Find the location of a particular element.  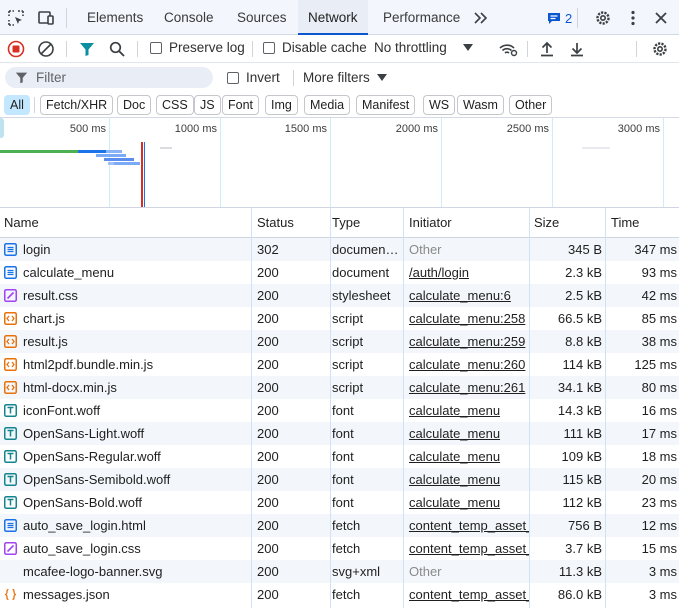

type-filter-doc: Doc is located at coordinates (134, 105).